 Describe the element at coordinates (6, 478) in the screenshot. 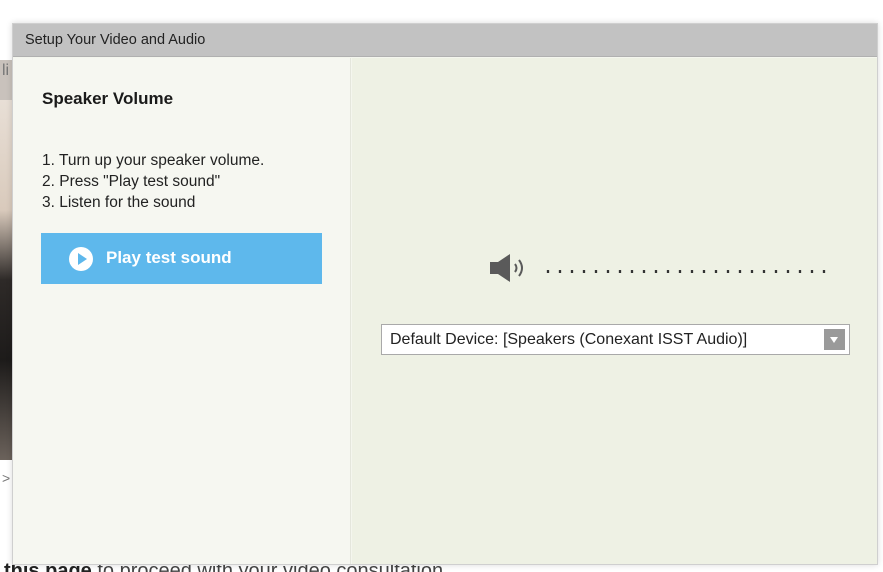

I see `background-arrow-fragment: >` at that location.